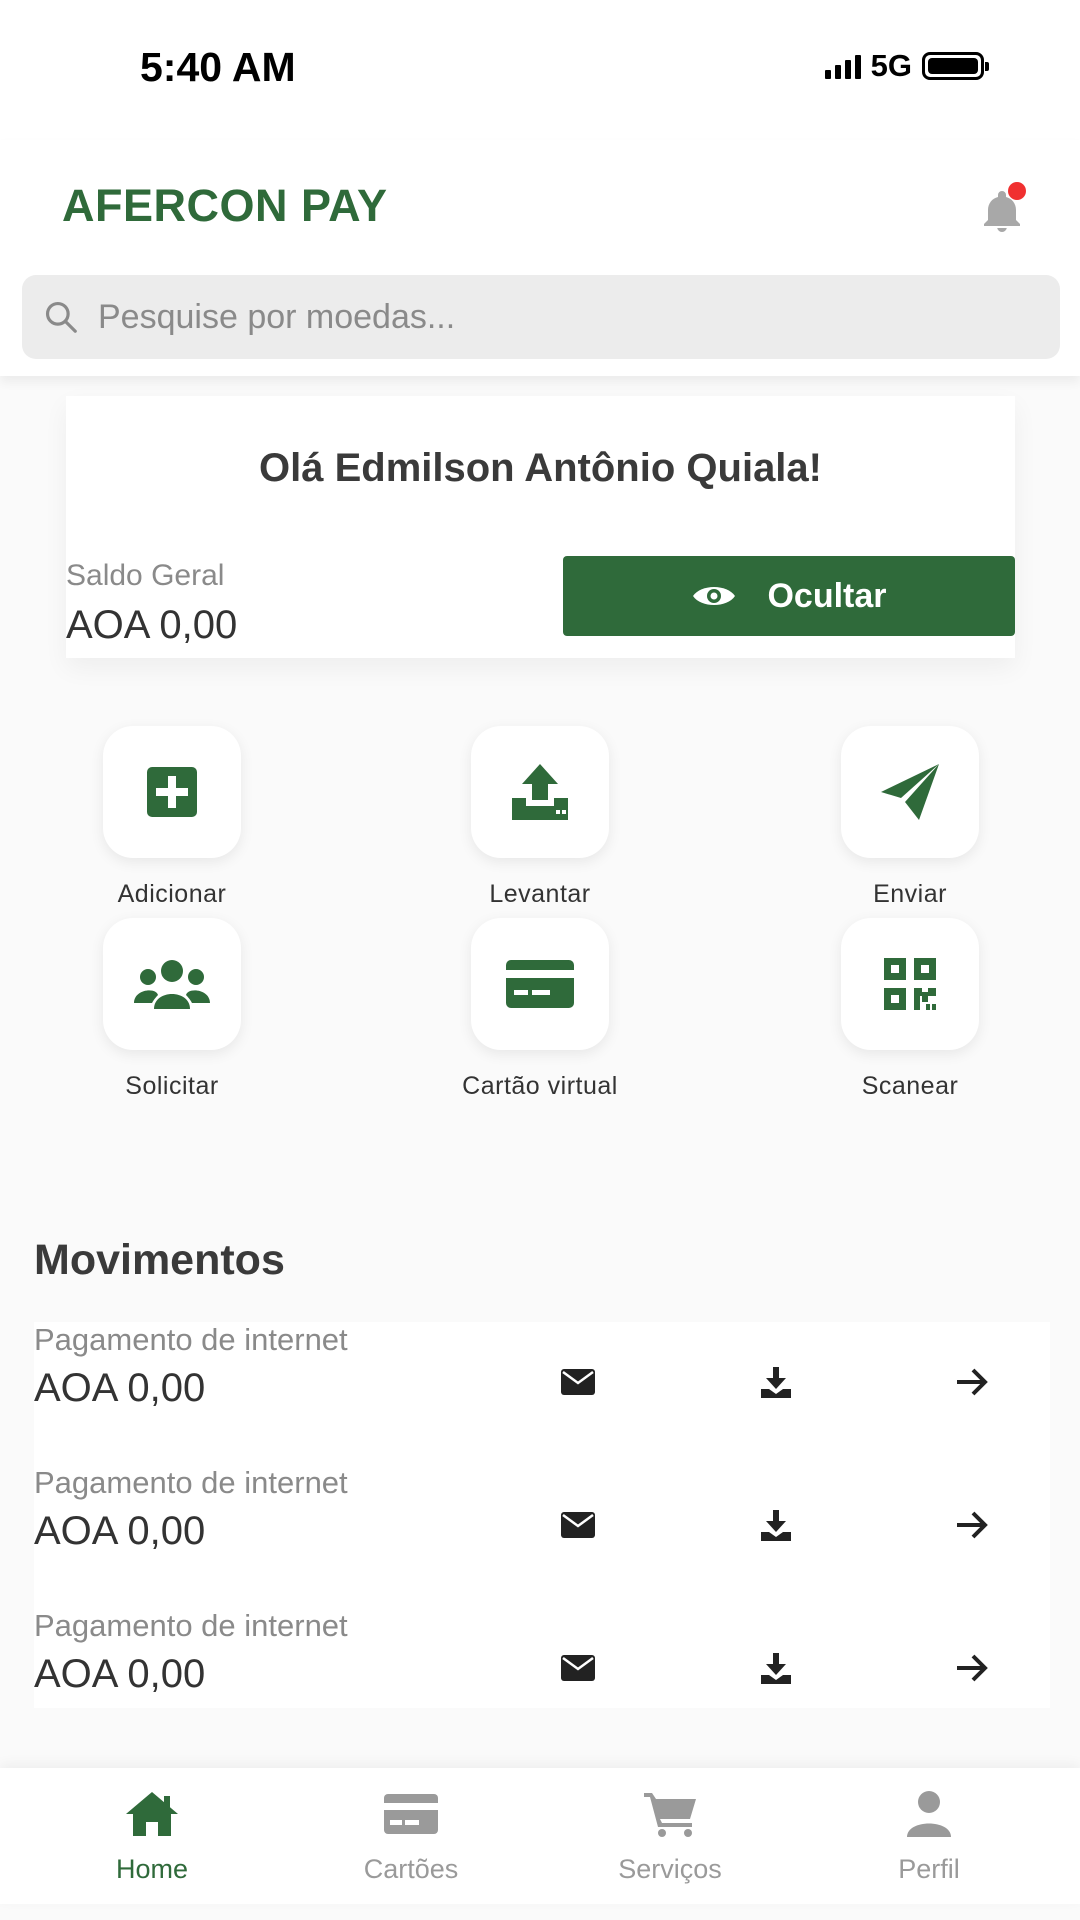 This screenshot has width=1080, height=1920. I want to click on action-adicionar-button, so click(172, 792).